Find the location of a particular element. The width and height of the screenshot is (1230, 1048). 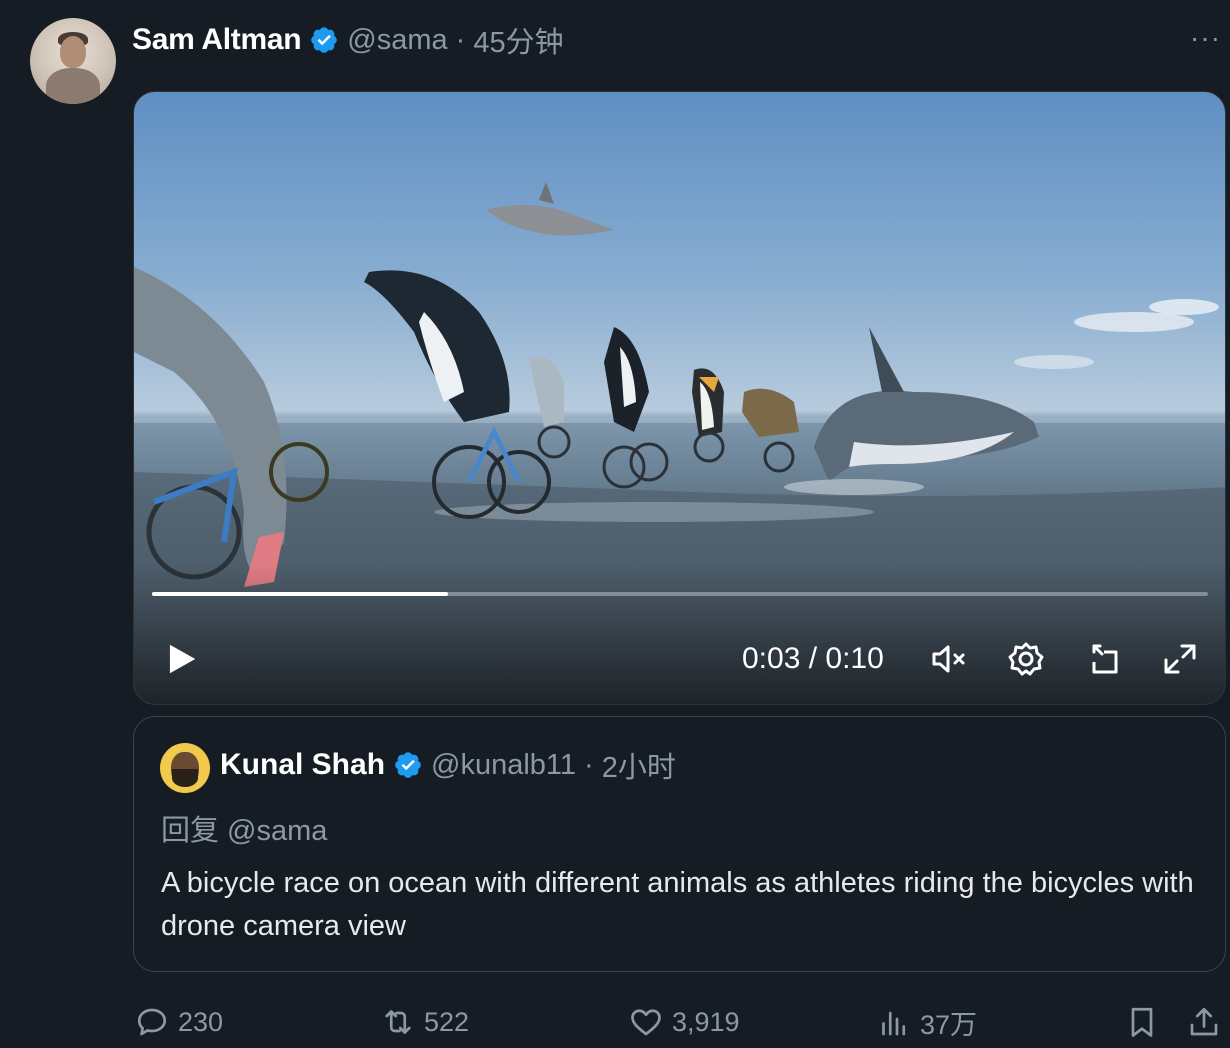

like-button: 3,919 is located at coordinates (684, 1022).